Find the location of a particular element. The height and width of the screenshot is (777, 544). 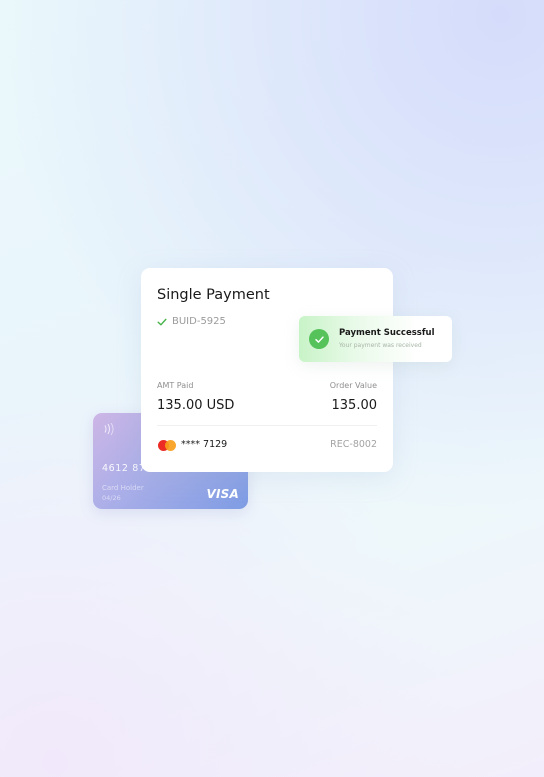

card-holder-label: Card Holder is located at coordinates (123, 488).